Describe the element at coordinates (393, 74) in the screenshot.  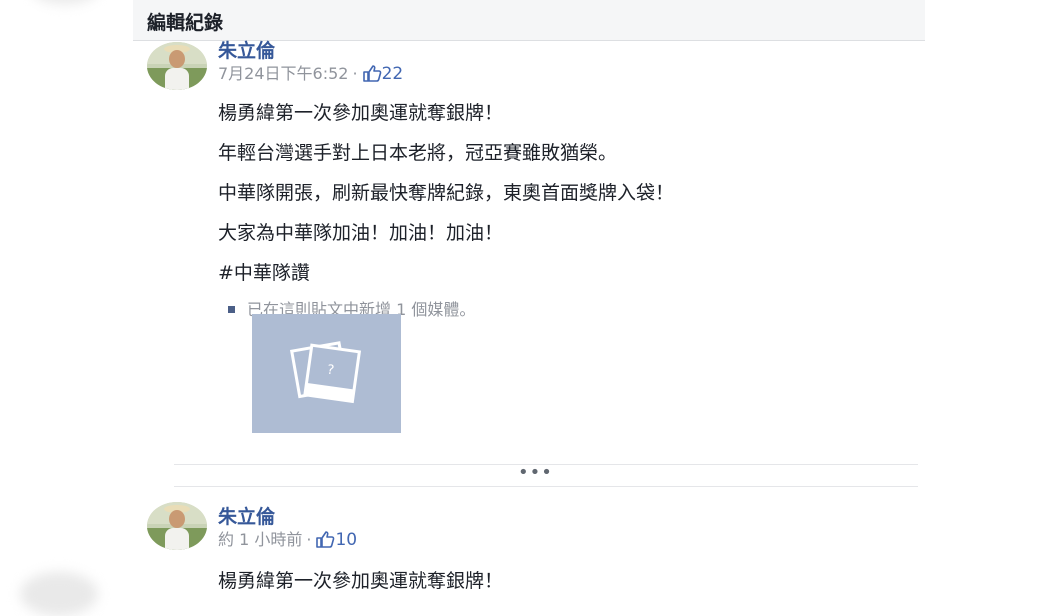
I see `like-count: 22` at that location.